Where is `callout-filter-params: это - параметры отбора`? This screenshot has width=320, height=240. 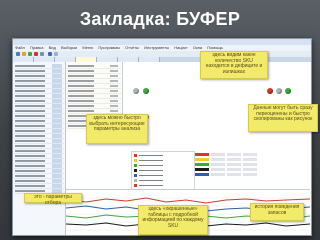
callout-filter-params: это - параметры отбора is located at coordinates (53, 199).